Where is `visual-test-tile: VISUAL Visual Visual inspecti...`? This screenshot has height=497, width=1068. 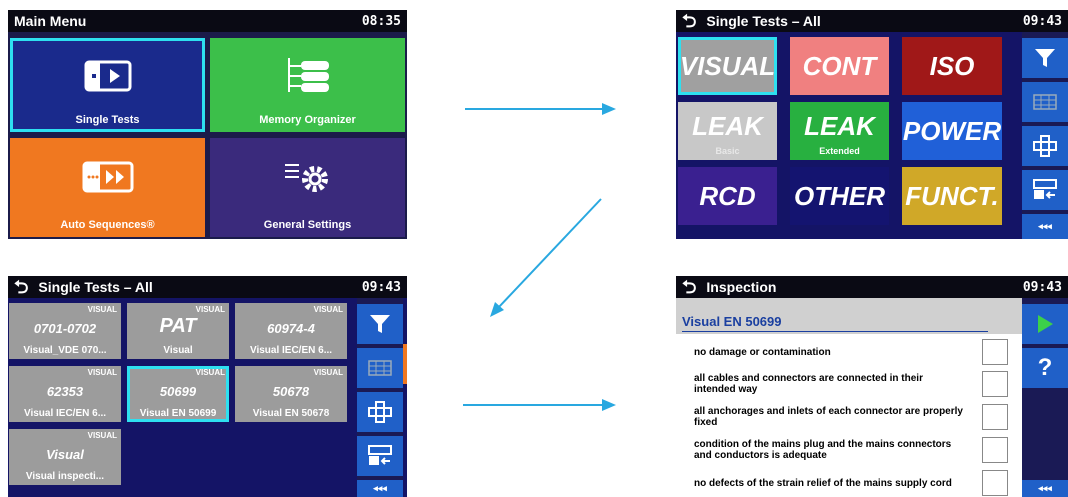 visual-test-tile: VISUAL Visual Visual inspecti... is located at coordinates (65, 457).